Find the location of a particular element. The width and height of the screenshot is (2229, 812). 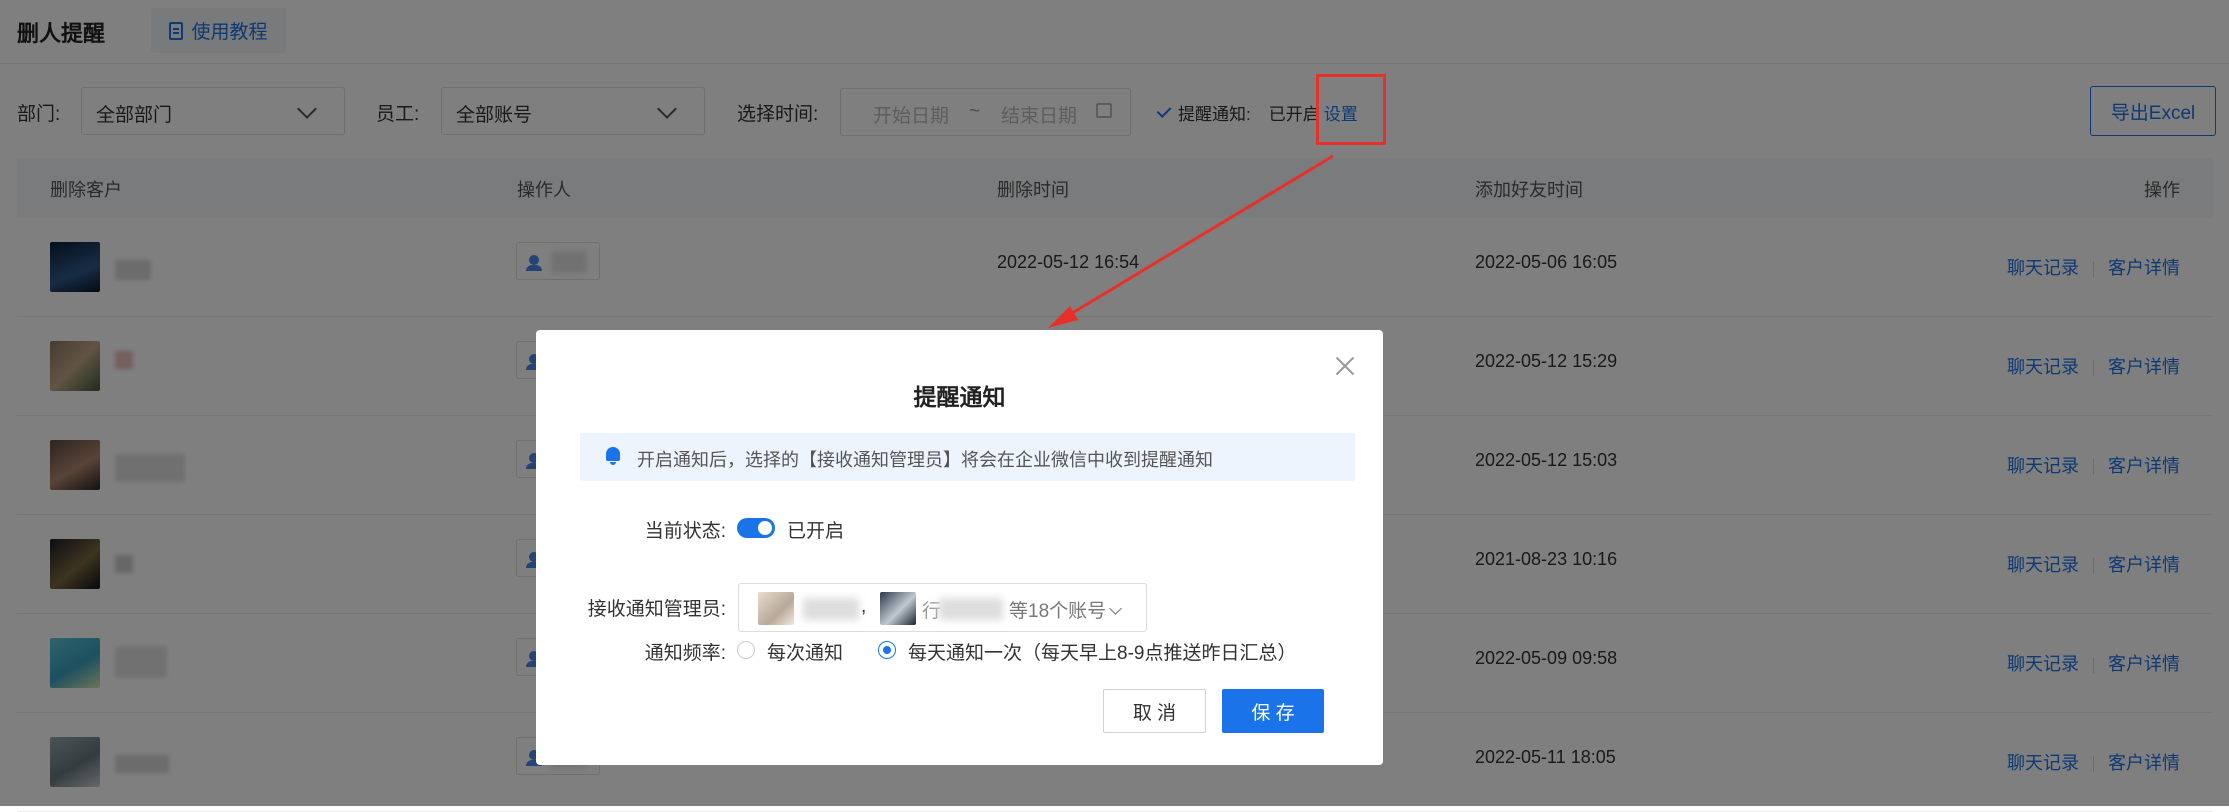

radio-daily-label: 每天通知一次（每天早上8-9点推送昨日汇总） is located at coordinates (1102, 651).